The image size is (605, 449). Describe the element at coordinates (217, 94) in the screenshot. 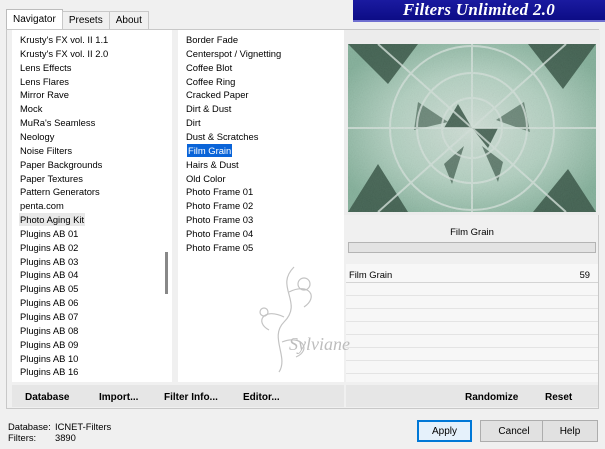

I see `filter-list-item: Cracked Paper` at that location.